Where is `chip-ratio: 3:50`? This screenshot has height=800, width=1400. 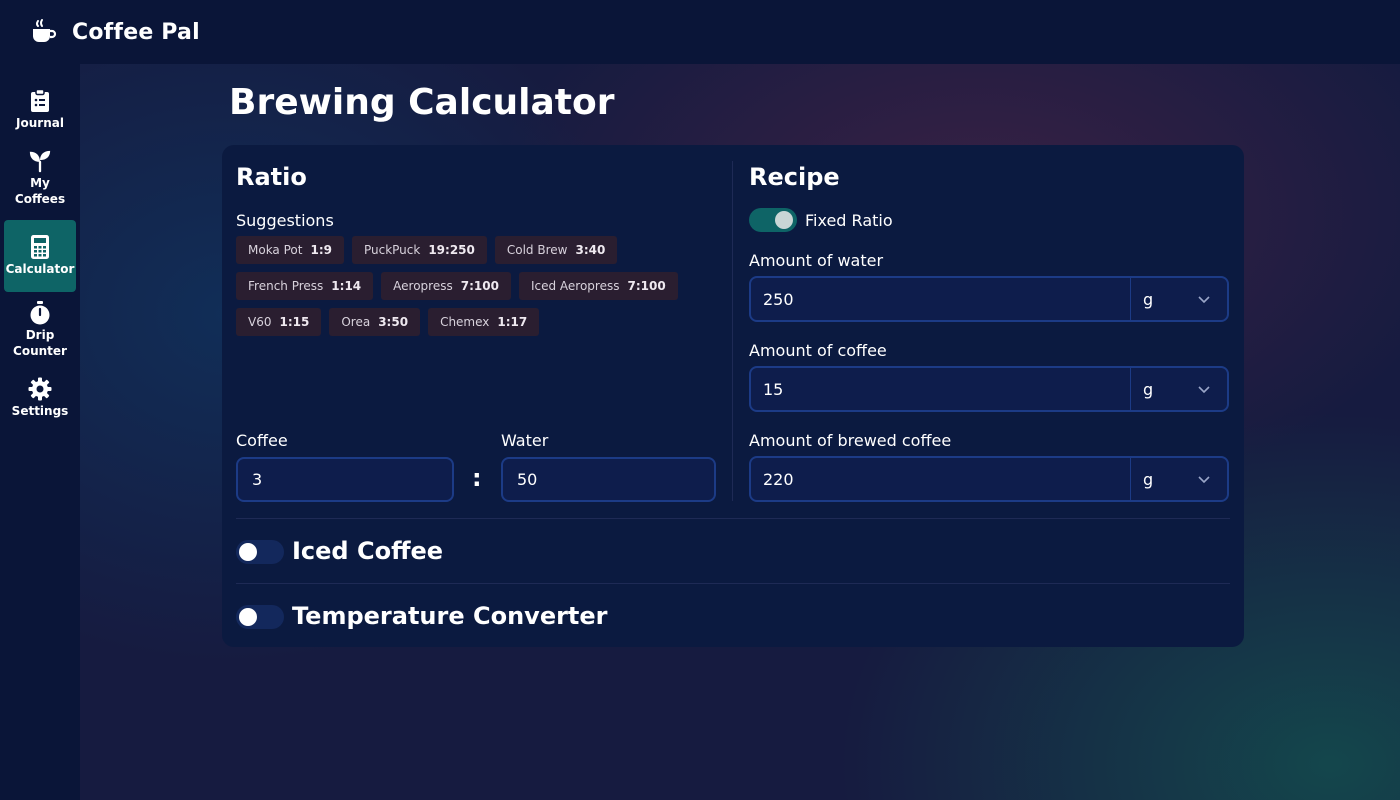
chip-ratio: 3:50 is located at coordinates (393, 322).